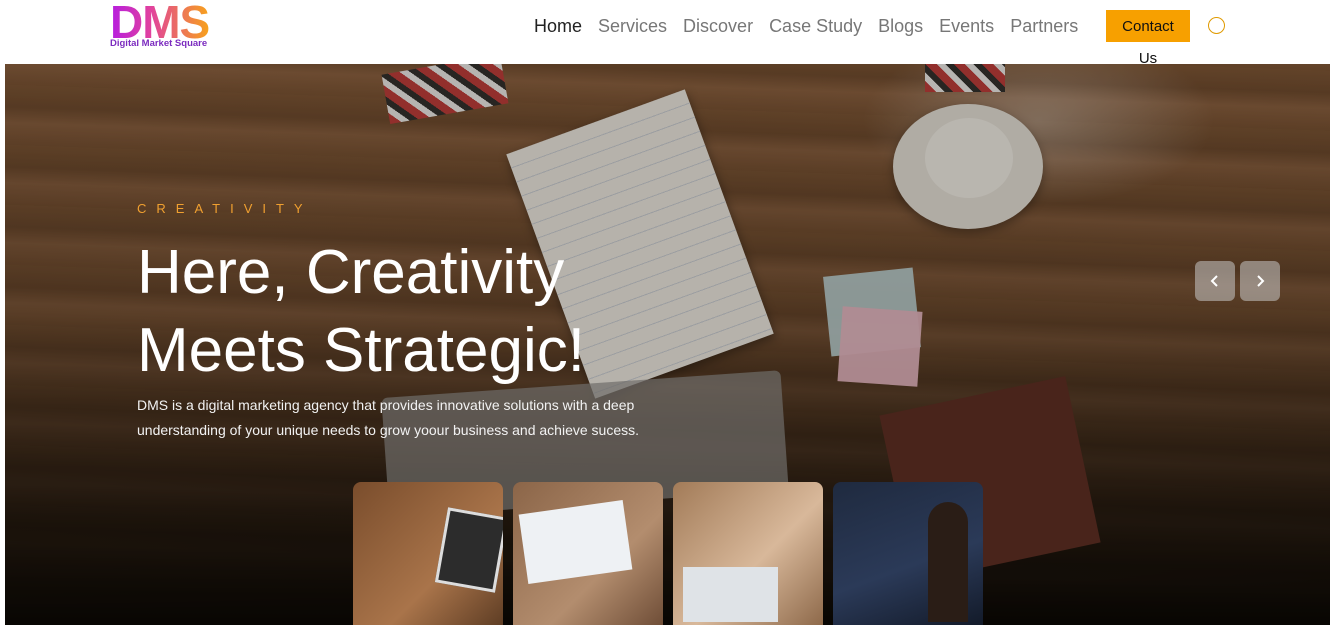 The image size is (1337, 625). I want to click on nav-case-study: Case Study, so click(815, 26).